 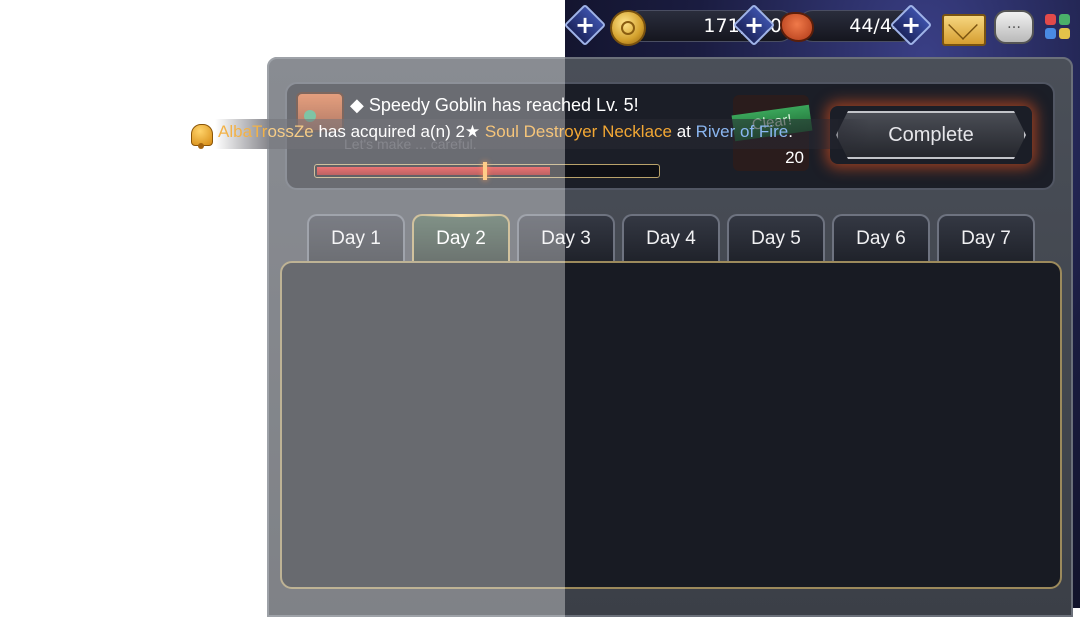 What do you see at coordinates (742, 131) in the screenshot?
I see `broadcast-location: River of Fire` at bounding box center [742, 131].